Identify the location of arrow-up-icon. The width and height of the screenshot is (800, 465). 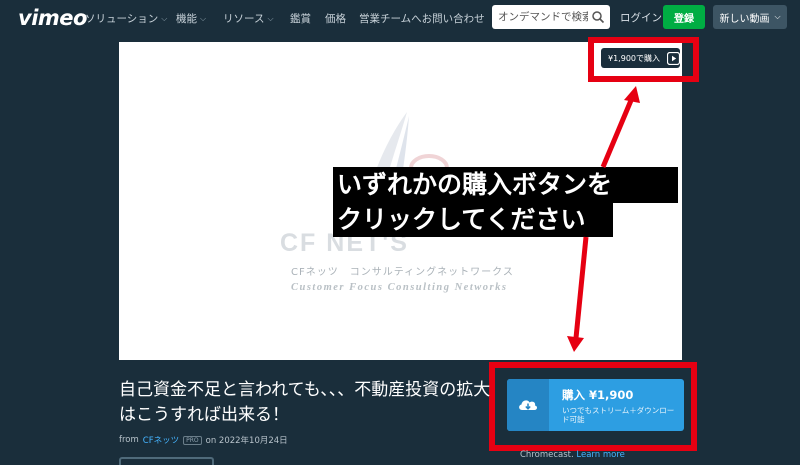
(632, 94).